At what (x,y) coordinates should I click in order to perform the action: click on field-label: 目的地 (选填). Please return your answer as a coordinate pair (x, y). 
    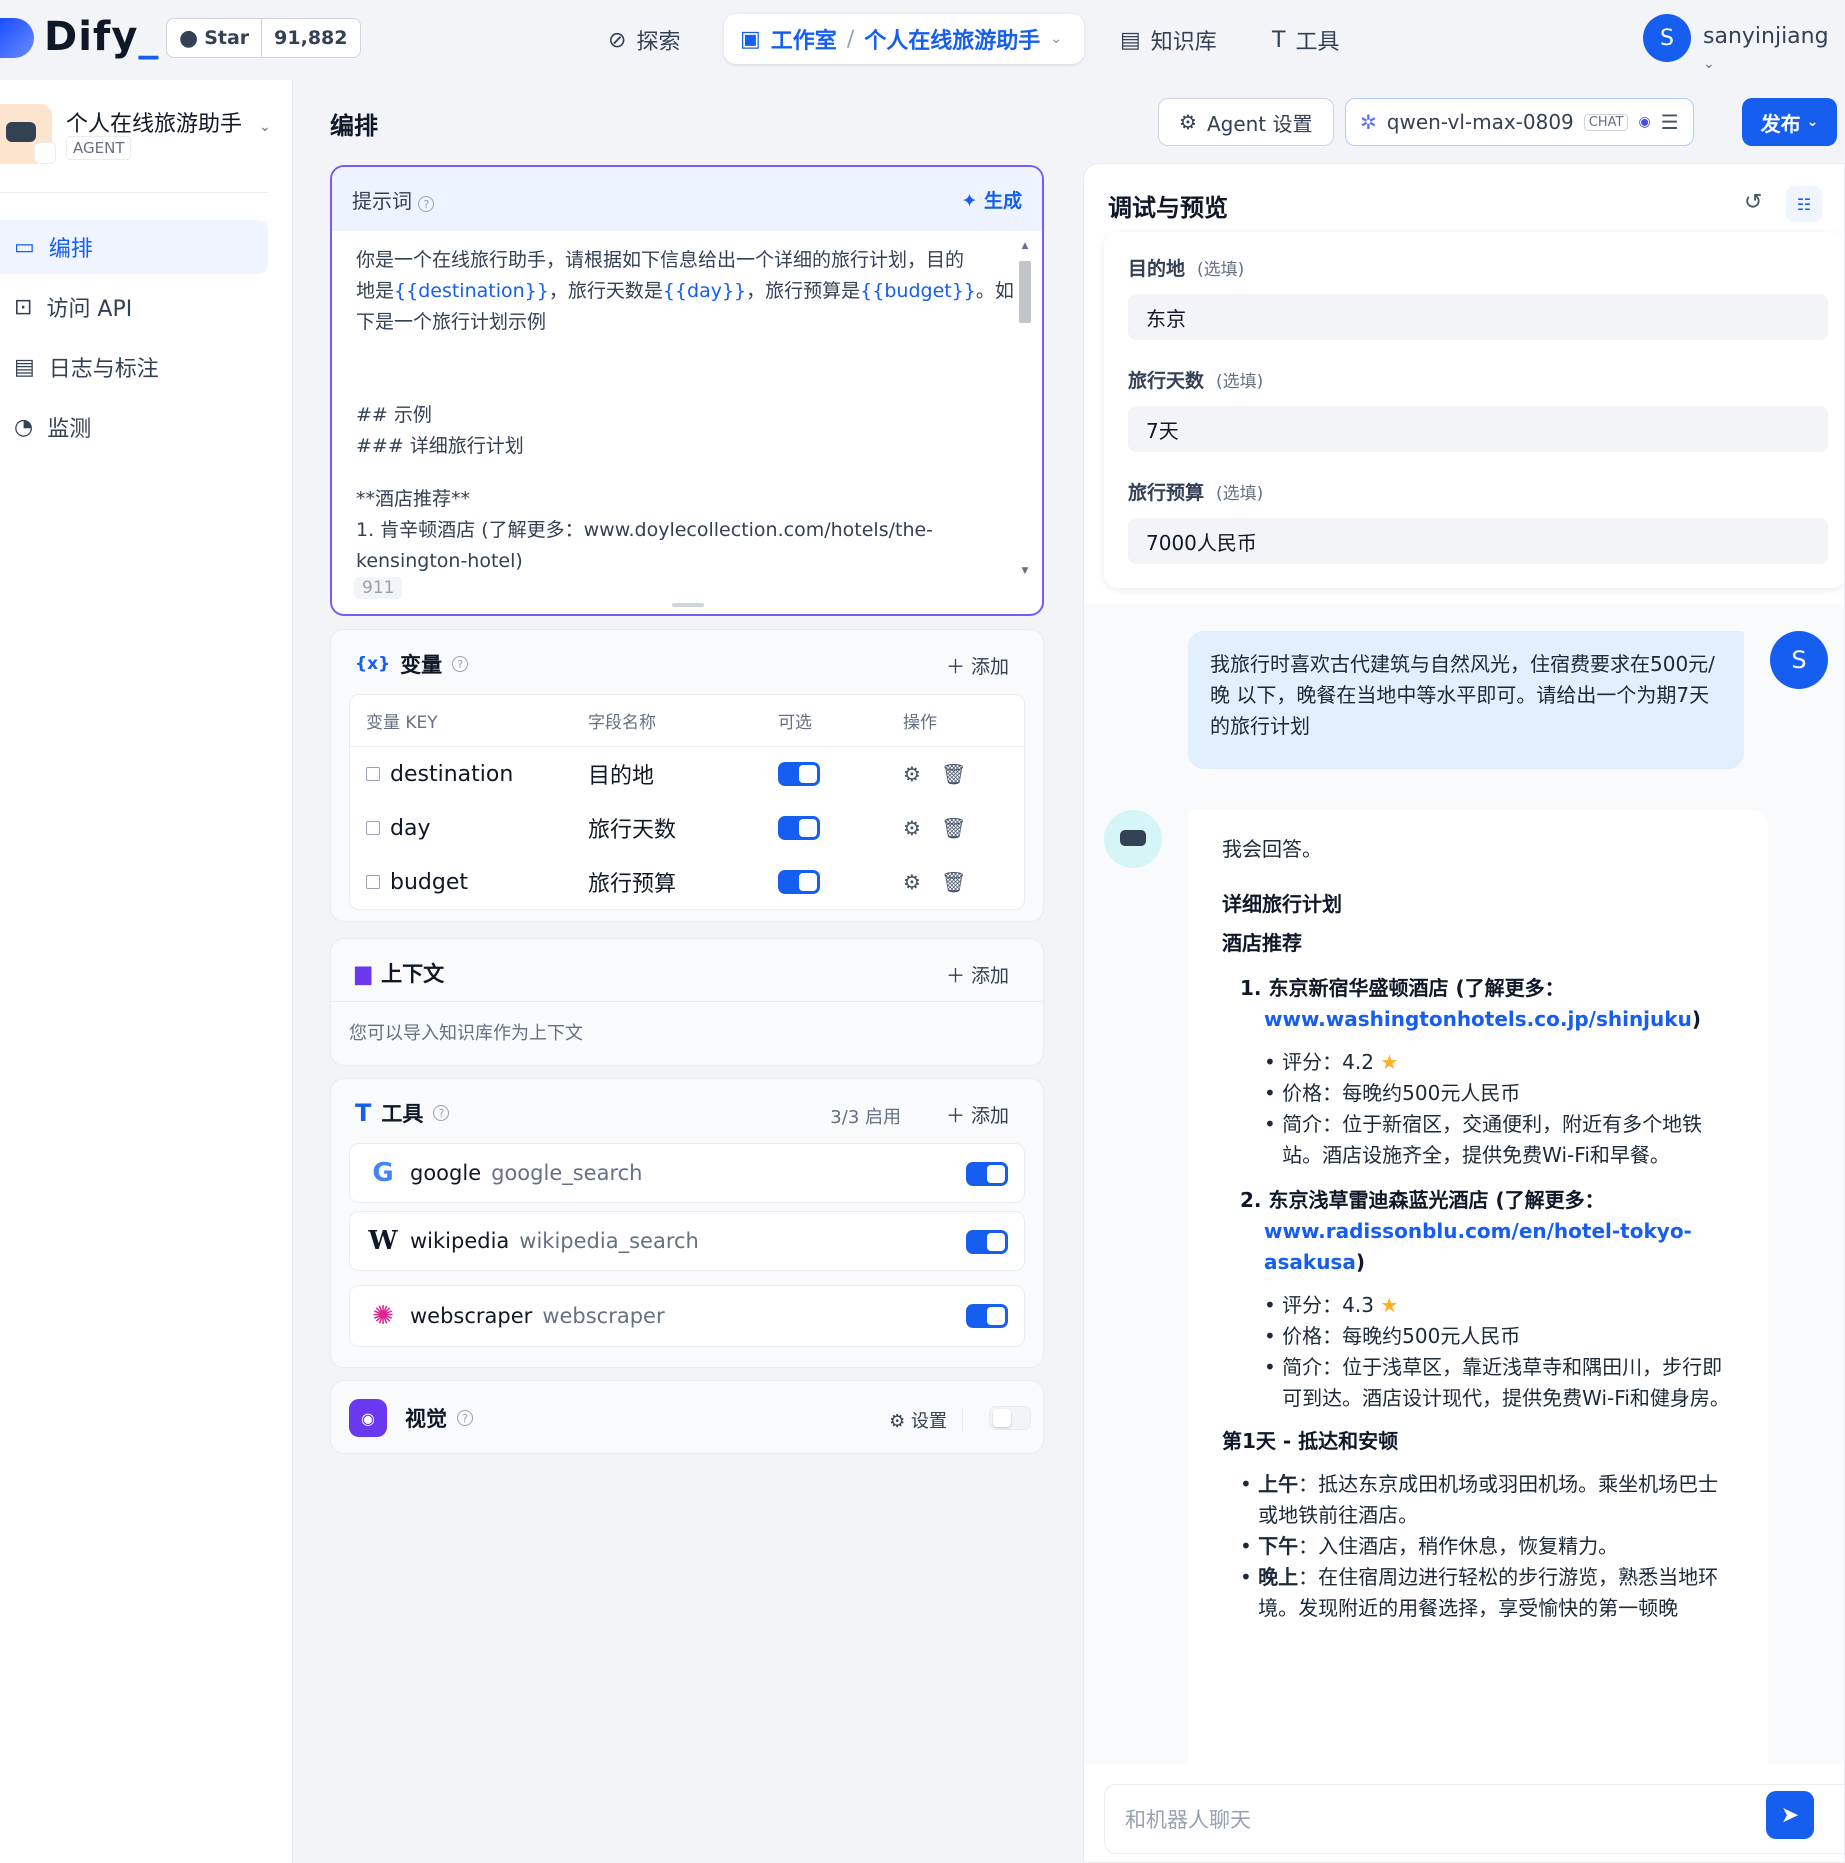
    Looking at the image, I should click on (1186, 269).